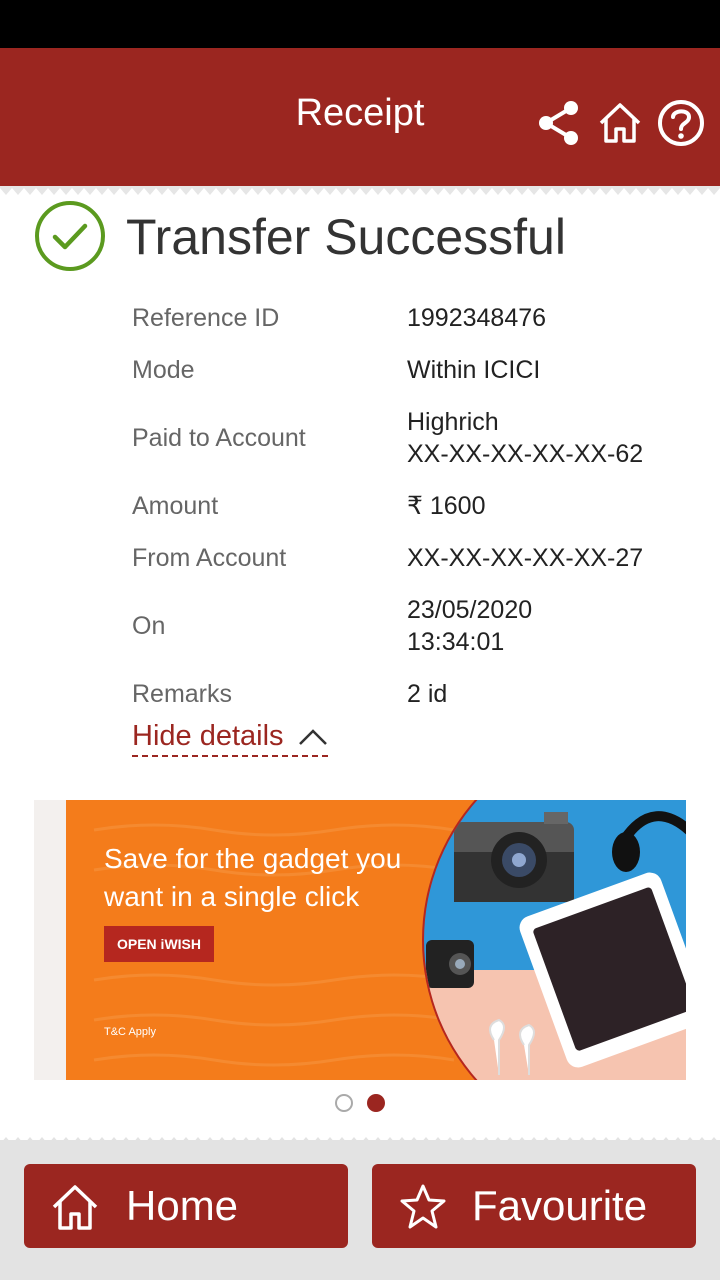  I want to click on favourite-button: Favourite, so click(534, 1206).